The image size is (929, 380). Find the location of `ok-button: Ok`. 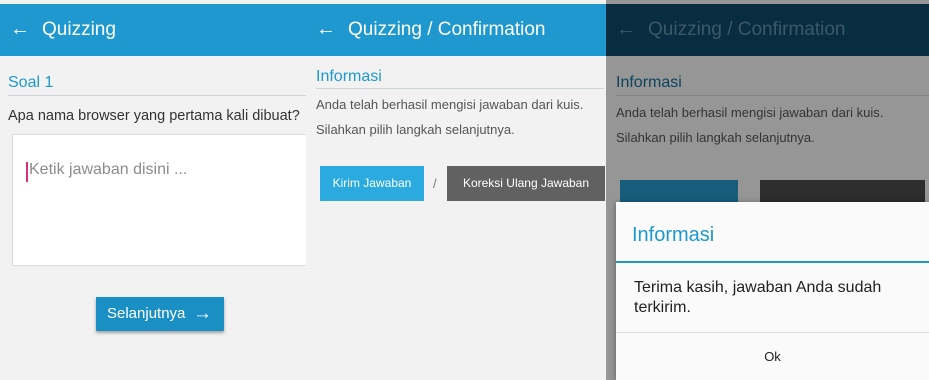

ok-button: Ok is located at coordinates (772, 356).